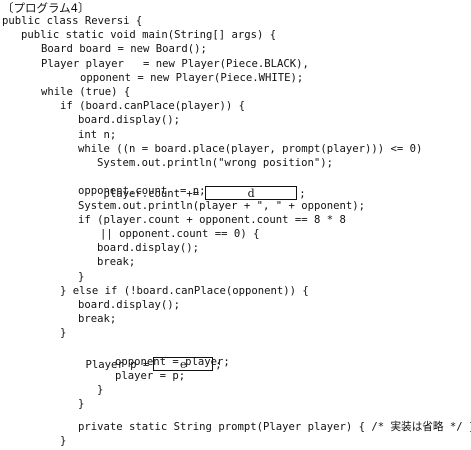  Describe the element at coordinates (150, 376) in the screenshot. I see `code-line-player-assign: player = p;` at that location.